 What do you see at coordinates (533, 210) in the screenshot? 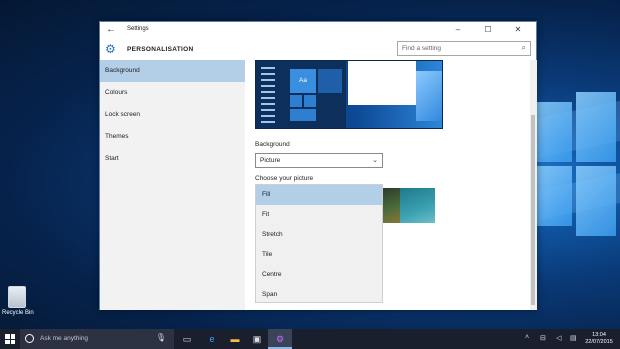
I see `scrollbar-thumb` at bounding box center [533, 210].